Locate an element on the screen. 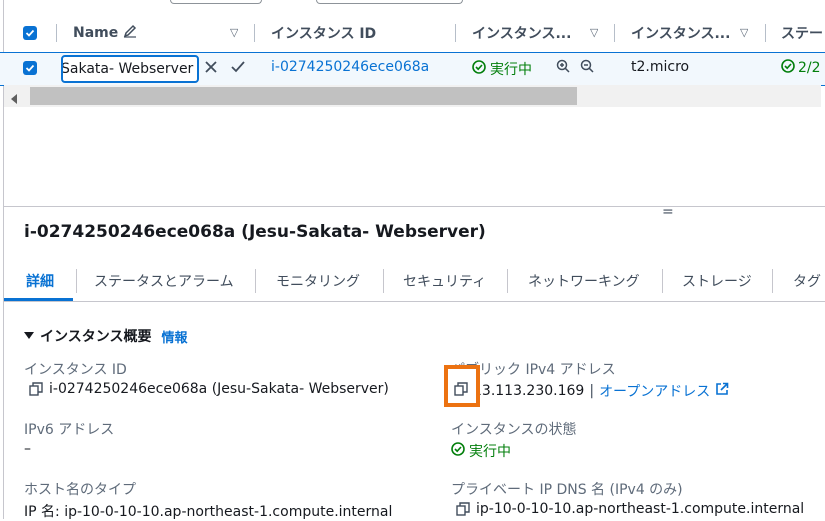 This screenshot has height=521, width=825. column-header-status: ステー is located at coordinates (803, 33).